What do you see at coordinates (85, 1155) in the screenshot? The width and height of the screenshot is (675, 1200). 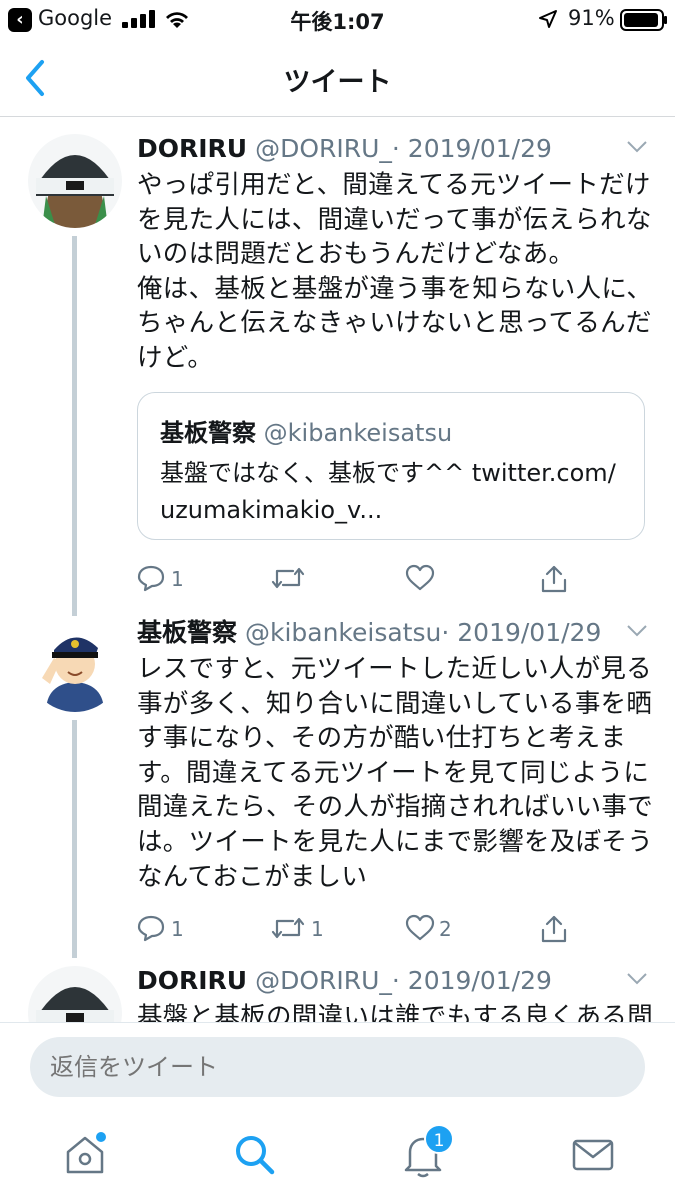 I see `tab-home` at bounding box center [85, 1155].